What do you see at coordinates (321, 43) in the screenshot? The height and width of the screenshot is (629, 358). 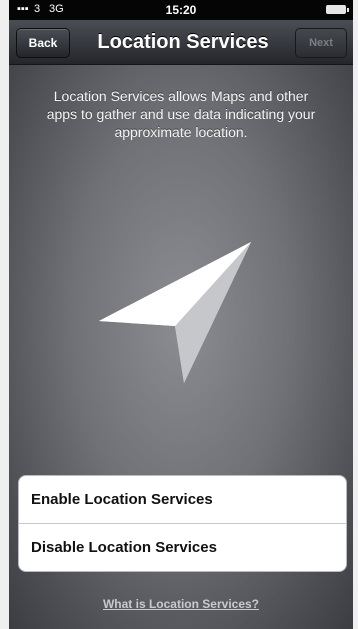 I see `next-button: Next` at bounding box center [321, 43].